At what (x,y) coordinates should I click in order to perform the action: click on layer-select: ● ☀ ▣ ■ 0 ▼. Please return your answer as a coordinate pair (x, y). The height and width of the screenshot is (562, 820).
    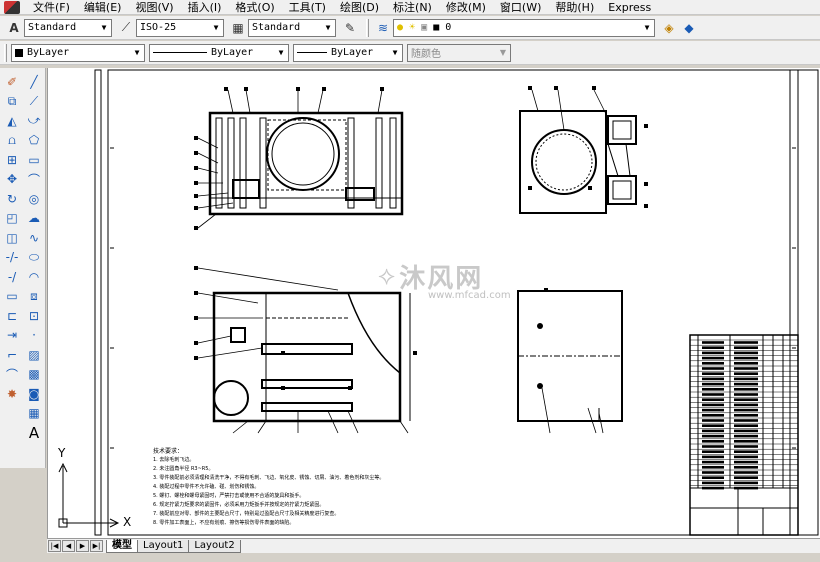
    Looking at the image, I should click on (524, 27).